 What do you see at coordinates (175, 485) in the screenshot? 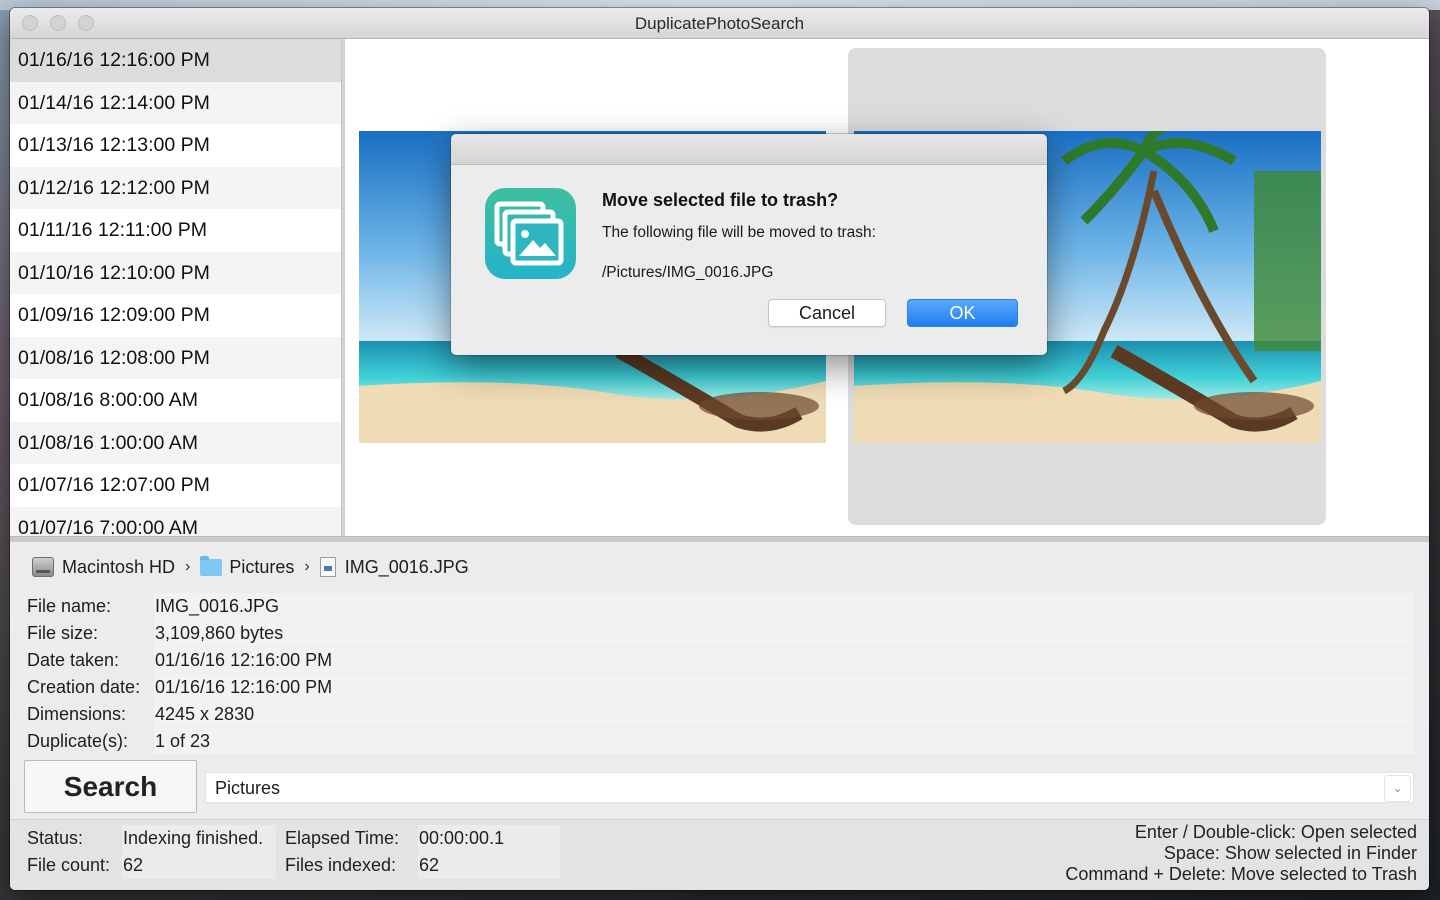
I see `list-item: 01/07/16 12:07:00 PM` at bounding box center [175, 485].